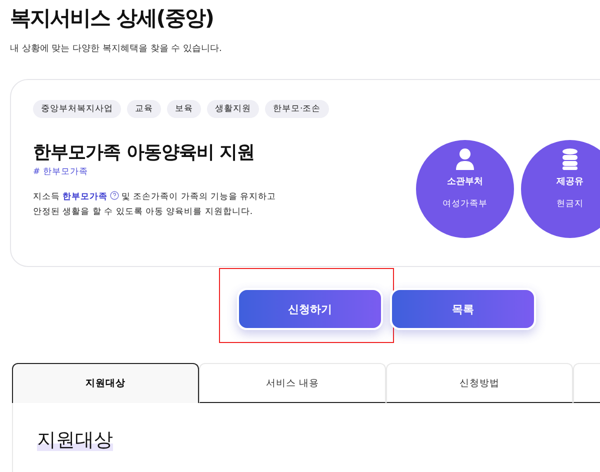  I want to click on section-heading: 지원대상, so click(75, 440).